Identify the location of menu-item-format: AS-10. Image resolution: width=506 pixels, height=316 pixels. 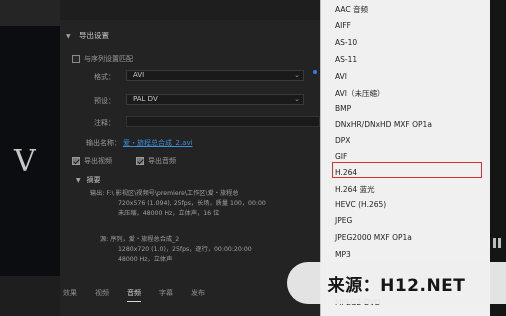
(346, 42).